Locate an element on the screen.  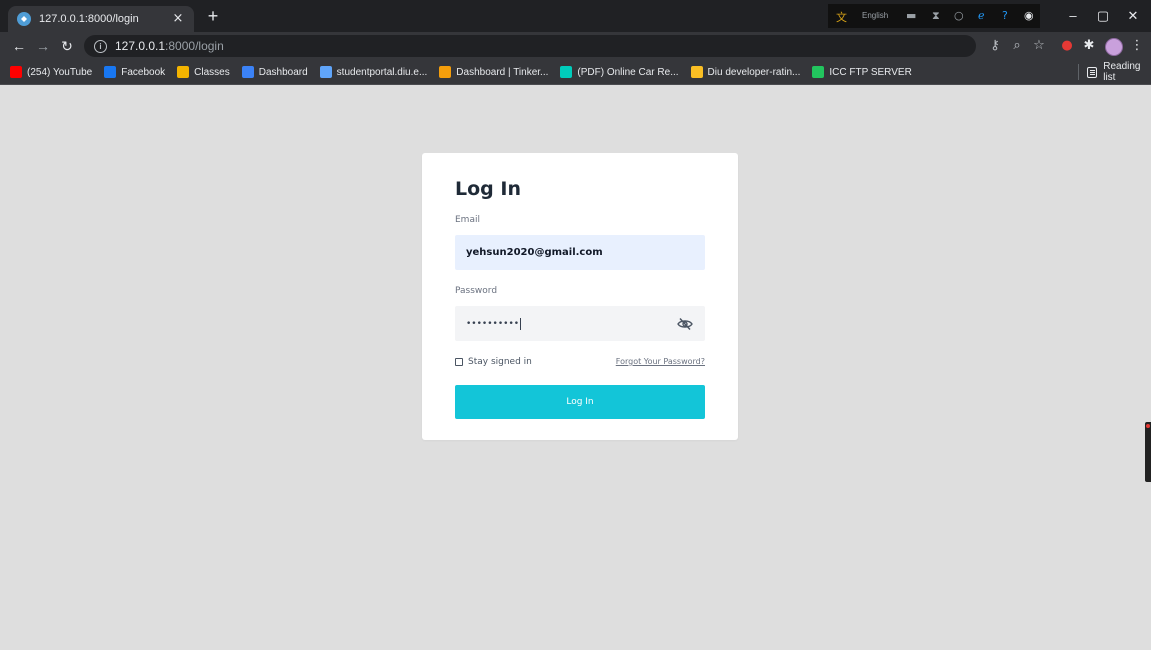
password-label: Password is located at coordinates (476, 291).